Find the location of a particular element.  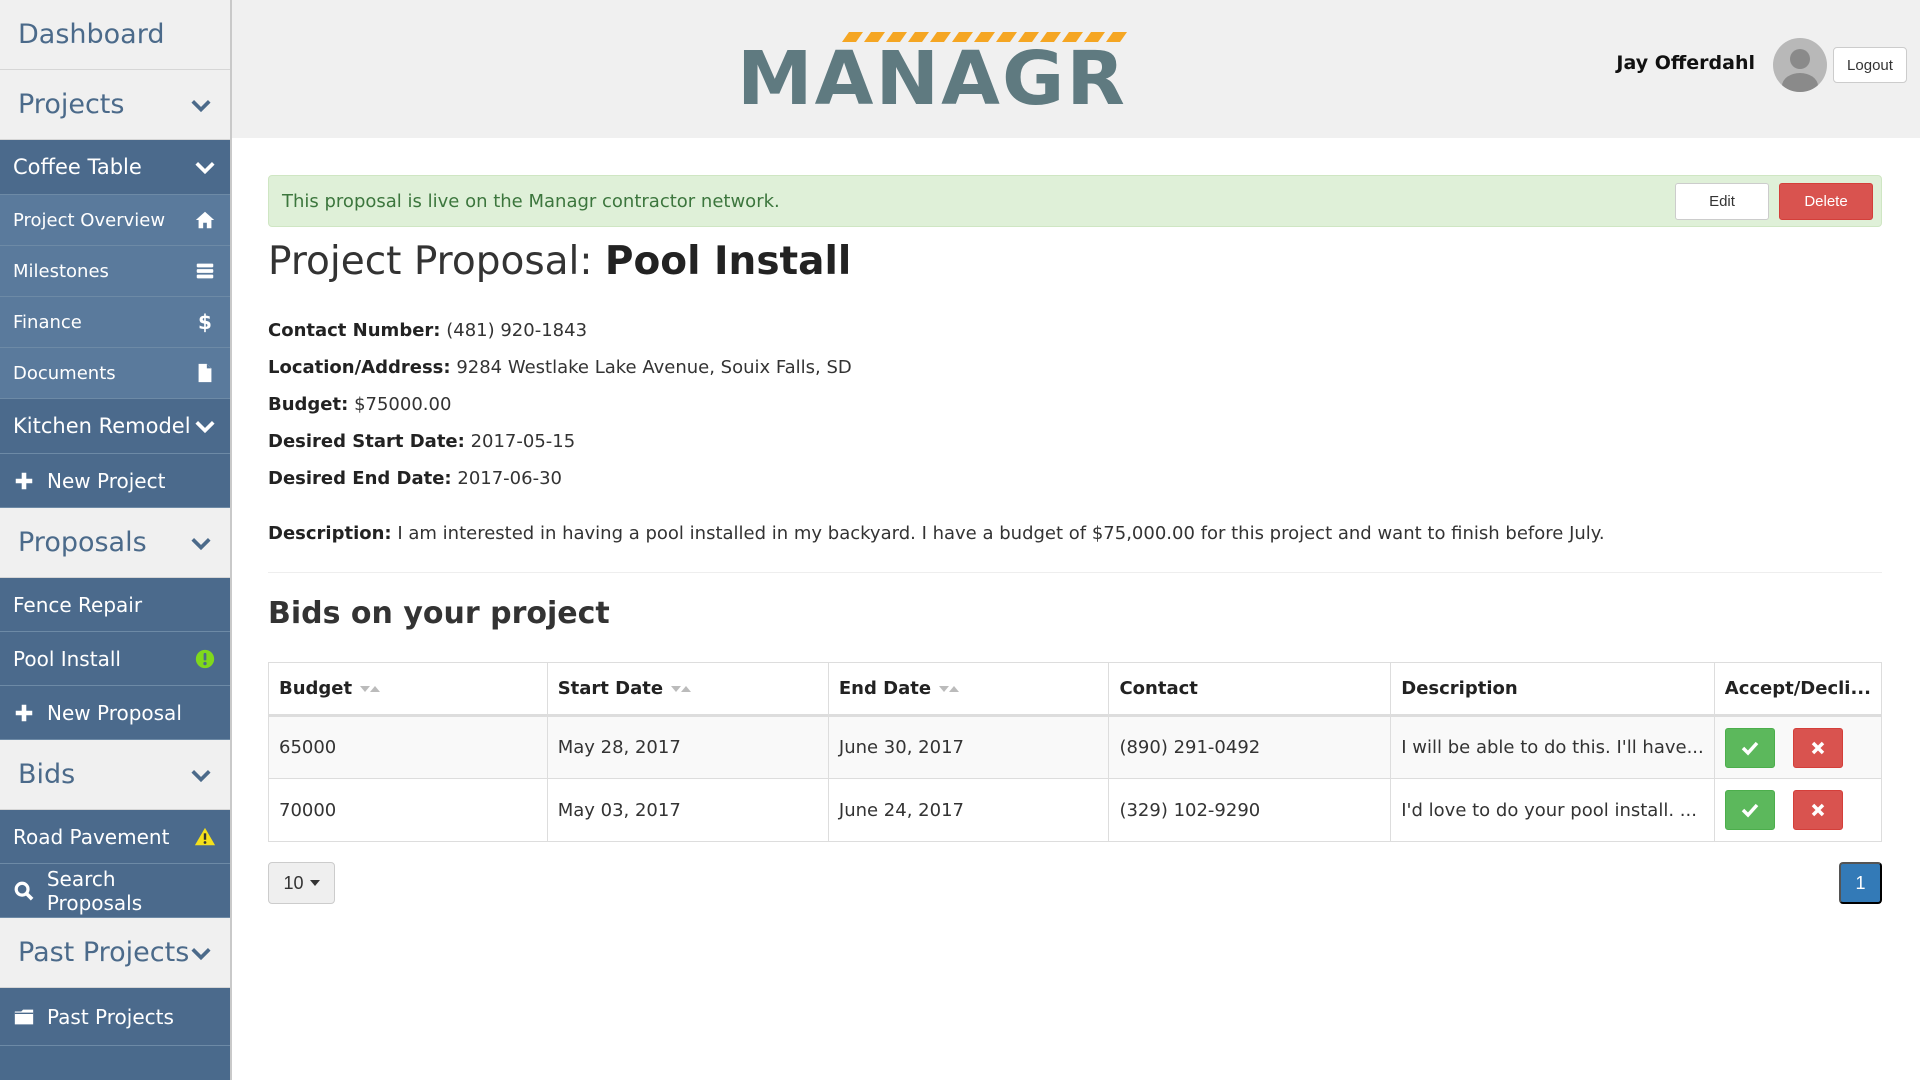

delete-button: Delete is located at coordinates (1826, 201).